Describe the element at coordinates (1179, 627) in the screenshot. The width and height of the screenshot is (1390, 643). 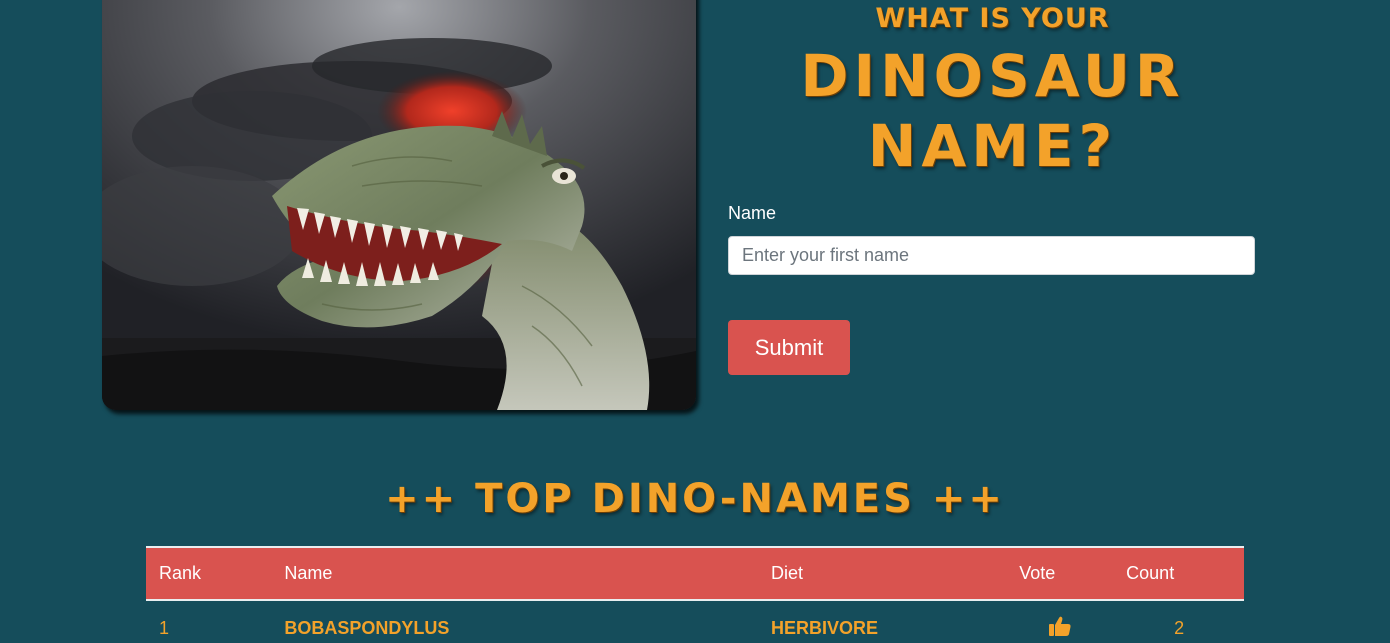
I see `row-vote-count: 2` at that location.